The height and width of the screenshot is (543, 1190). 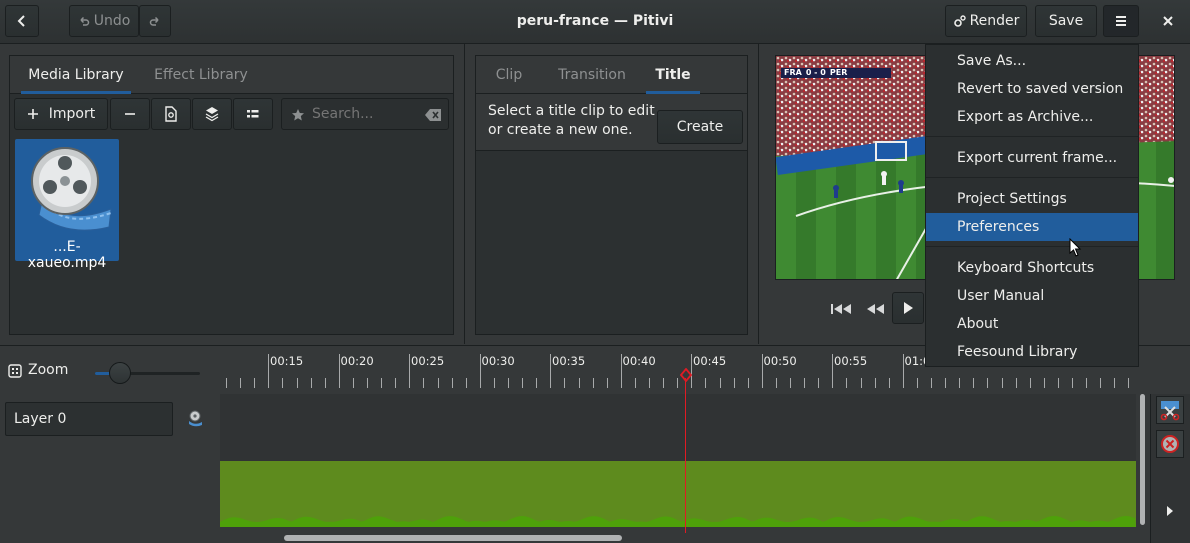 I want to click on save-button: Save, so click(x=1066, y=21).